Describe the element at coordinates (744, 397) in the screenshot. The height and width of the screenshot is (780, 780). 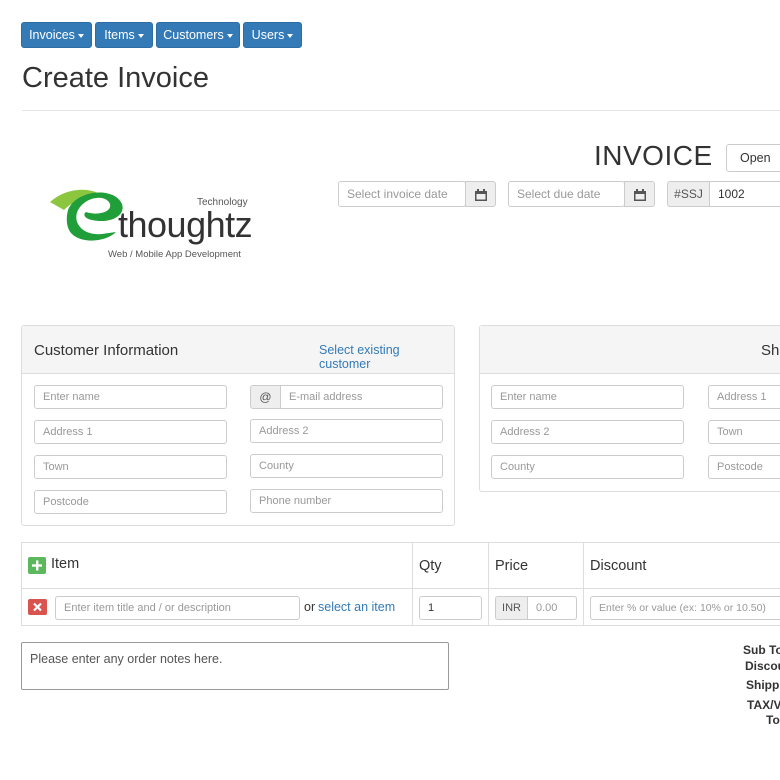
I see `shipping-address1-input: Address 1` at that location.